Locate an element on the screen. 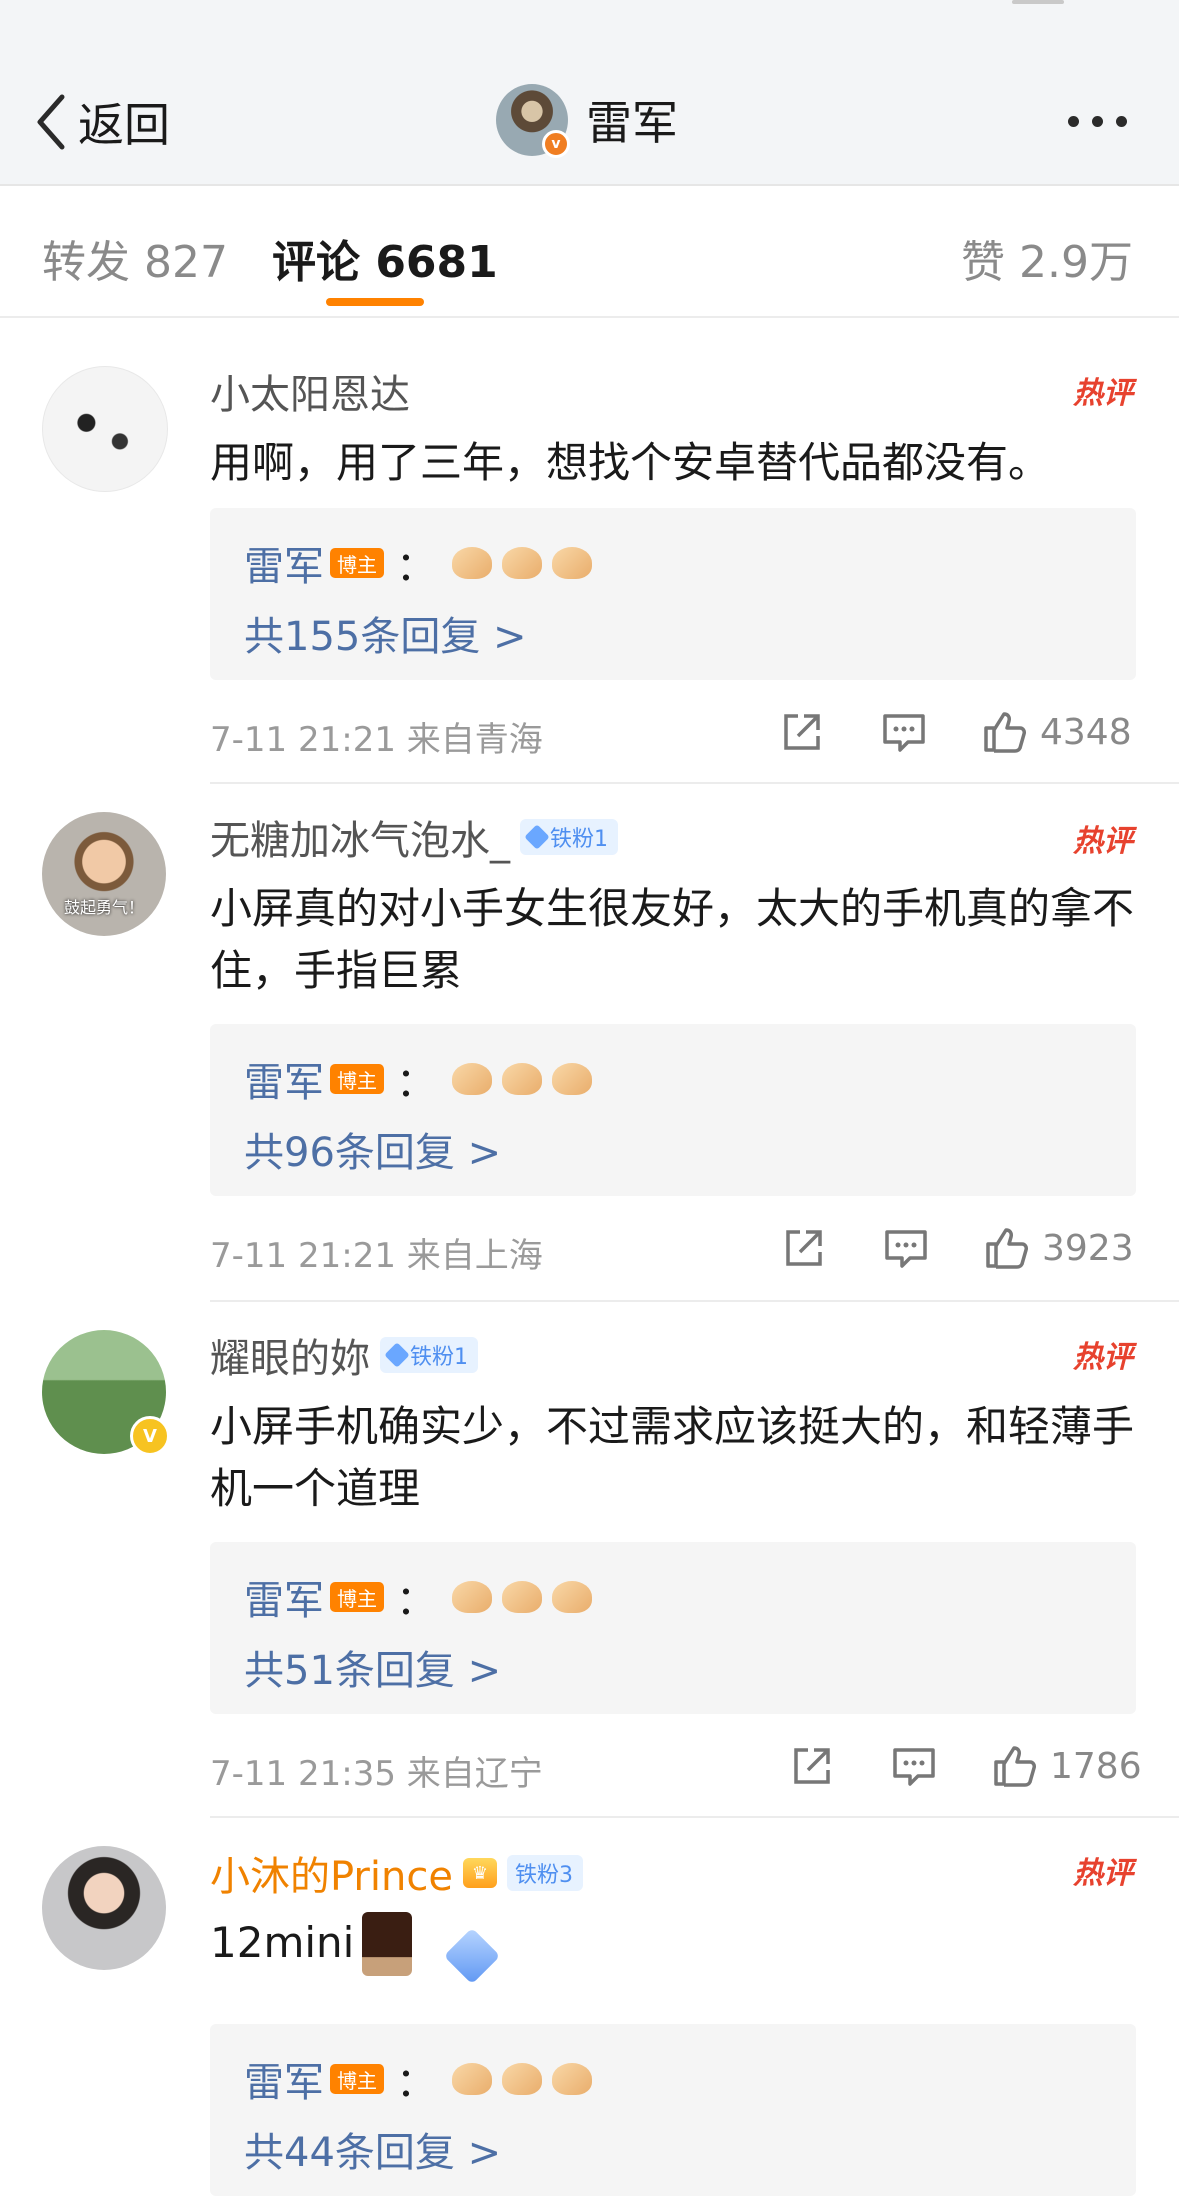 This screenshot has height=2207, width=1179. reply-preview: 雷军 博主 ： 共96条回复 > is located at coordinates (673, 1110).